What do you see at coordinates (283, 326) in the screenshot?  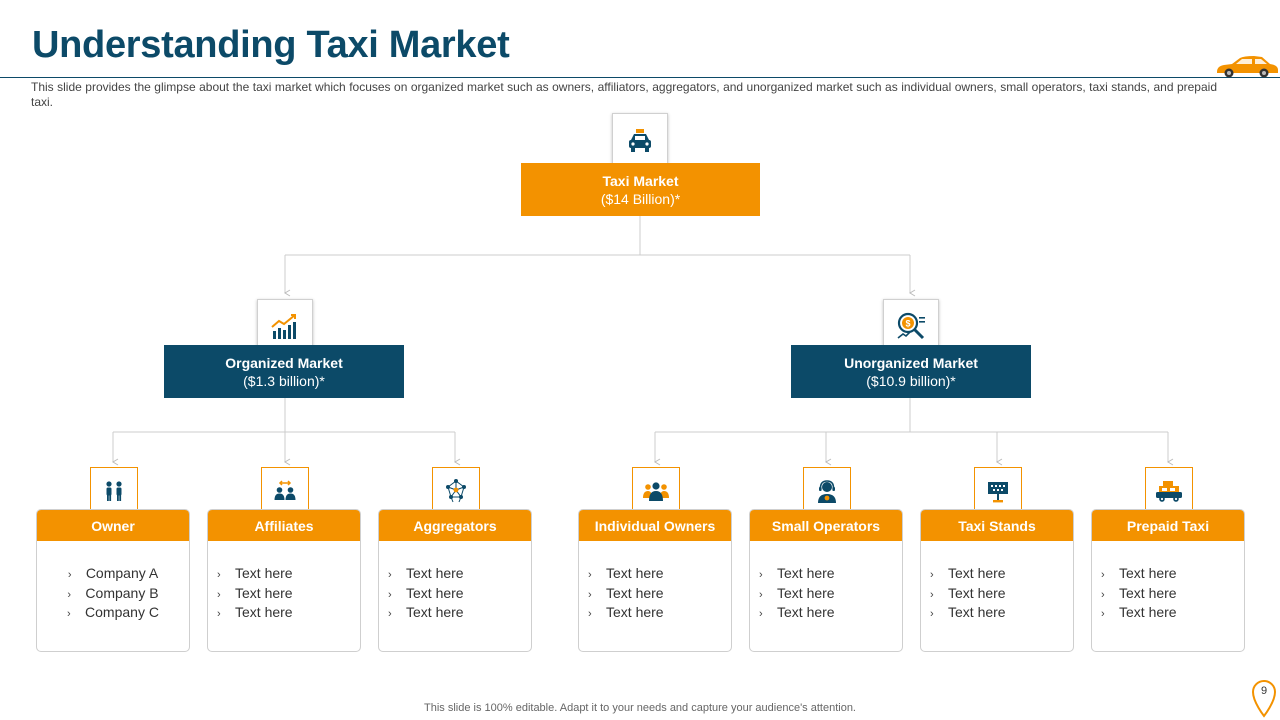 I see `growth-chart-icon` at bounding box center [283, 326].